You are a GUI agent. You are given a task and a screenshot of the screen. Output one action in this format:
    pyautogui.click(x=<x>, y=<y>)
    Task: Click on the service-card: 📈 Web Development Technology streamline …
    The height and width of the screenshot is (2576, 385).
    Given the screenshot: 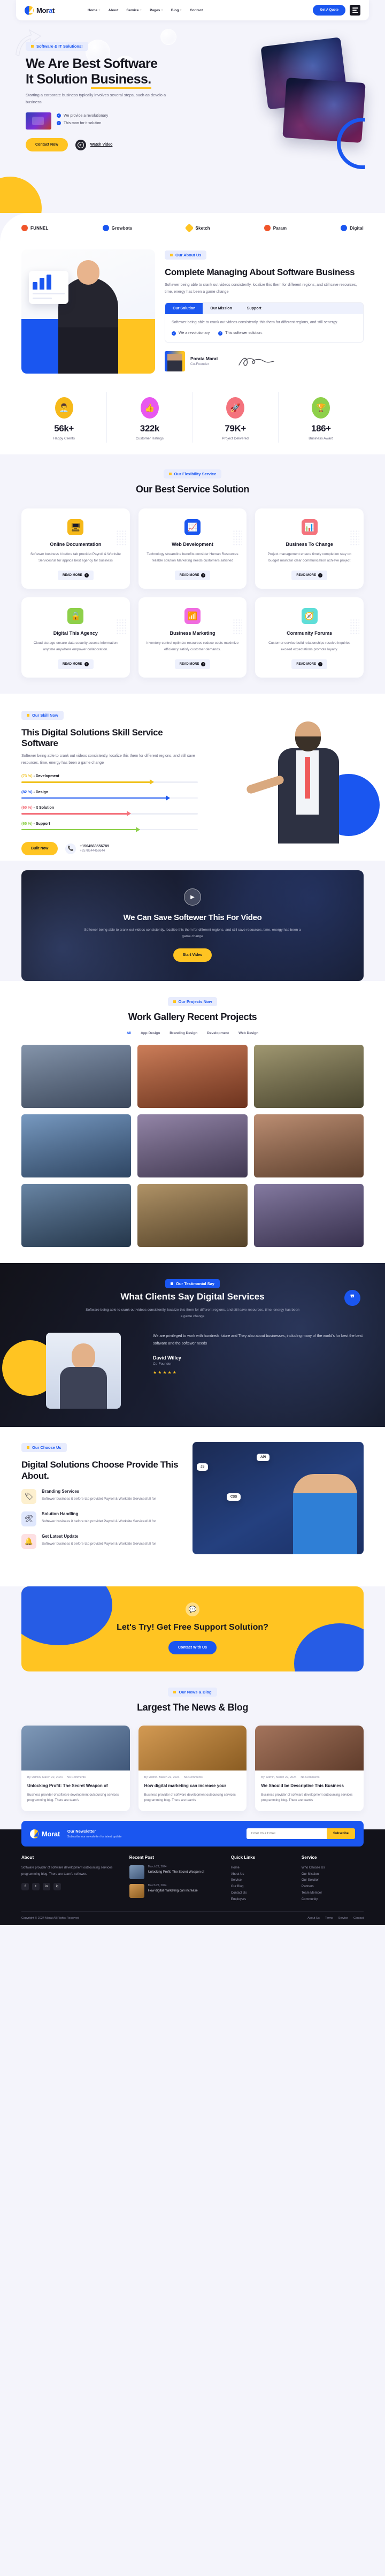 What is the action you would take?
    pyautogui.click(x=192, y=548)
    